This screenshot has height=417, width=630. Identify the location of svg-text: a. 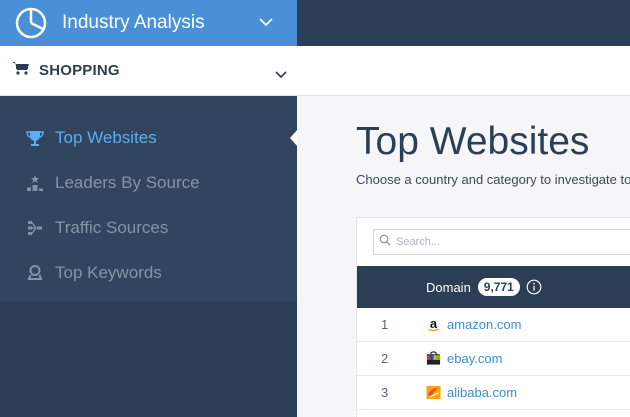
(434, 324).